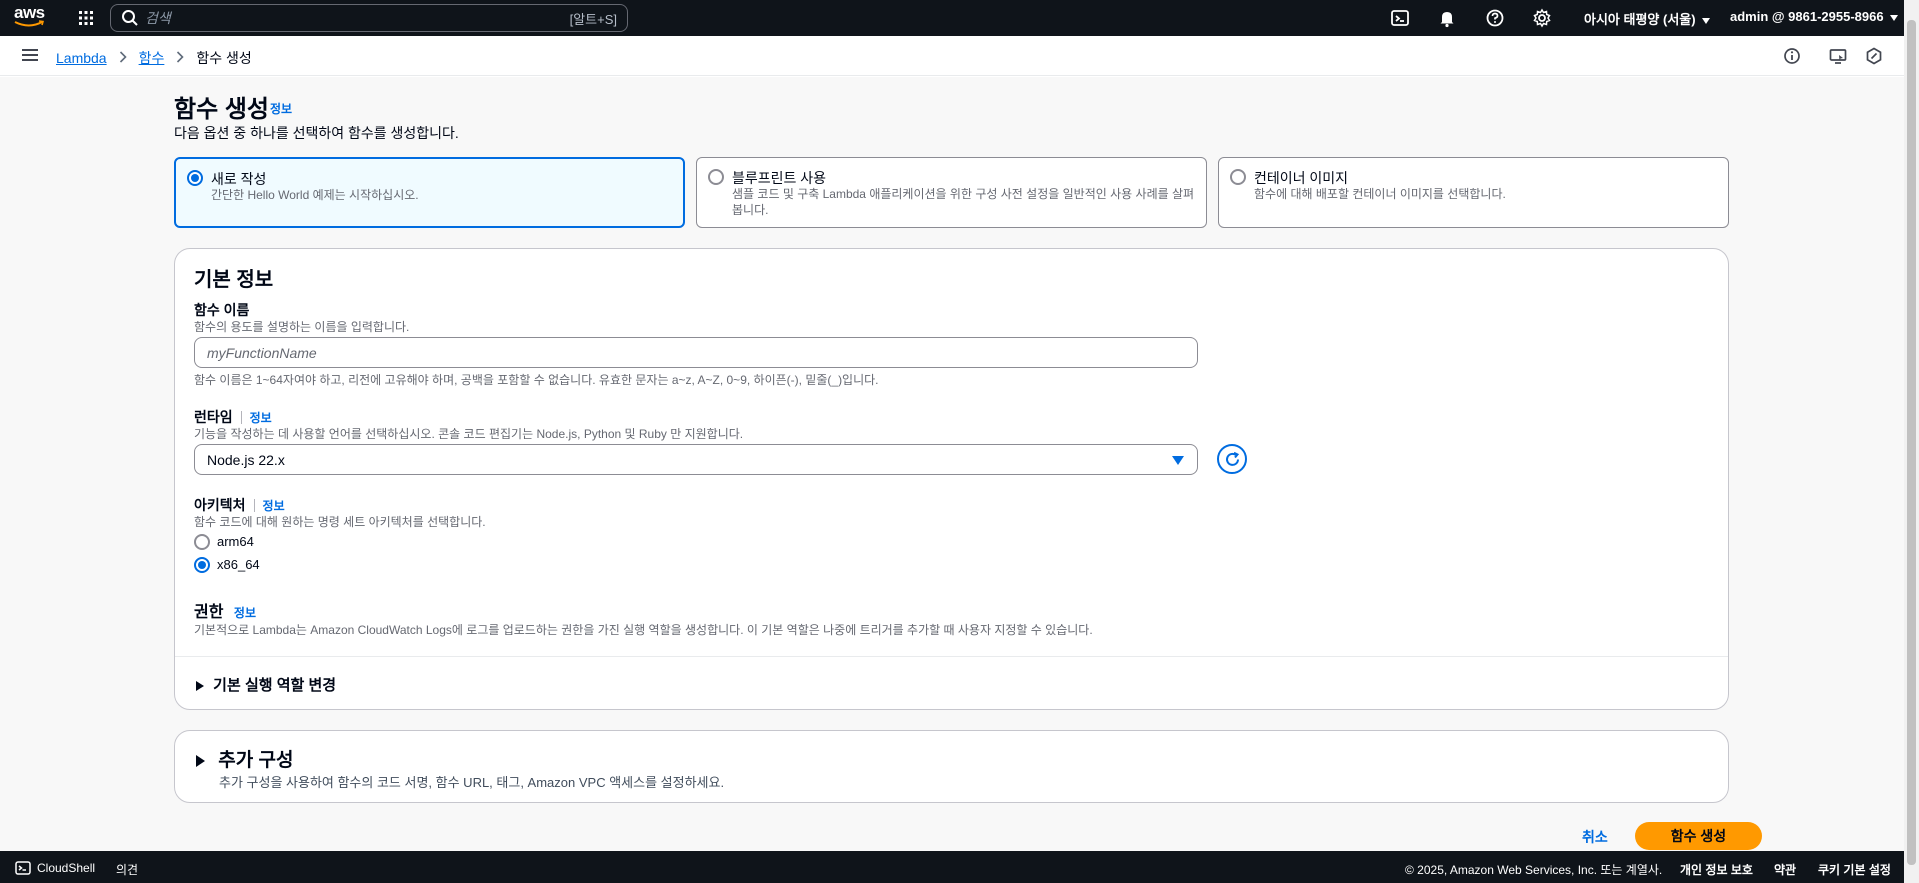 The image size is (1919, 883). I want to click on runtime-value: Node.js 22.x, so click(246, 460).